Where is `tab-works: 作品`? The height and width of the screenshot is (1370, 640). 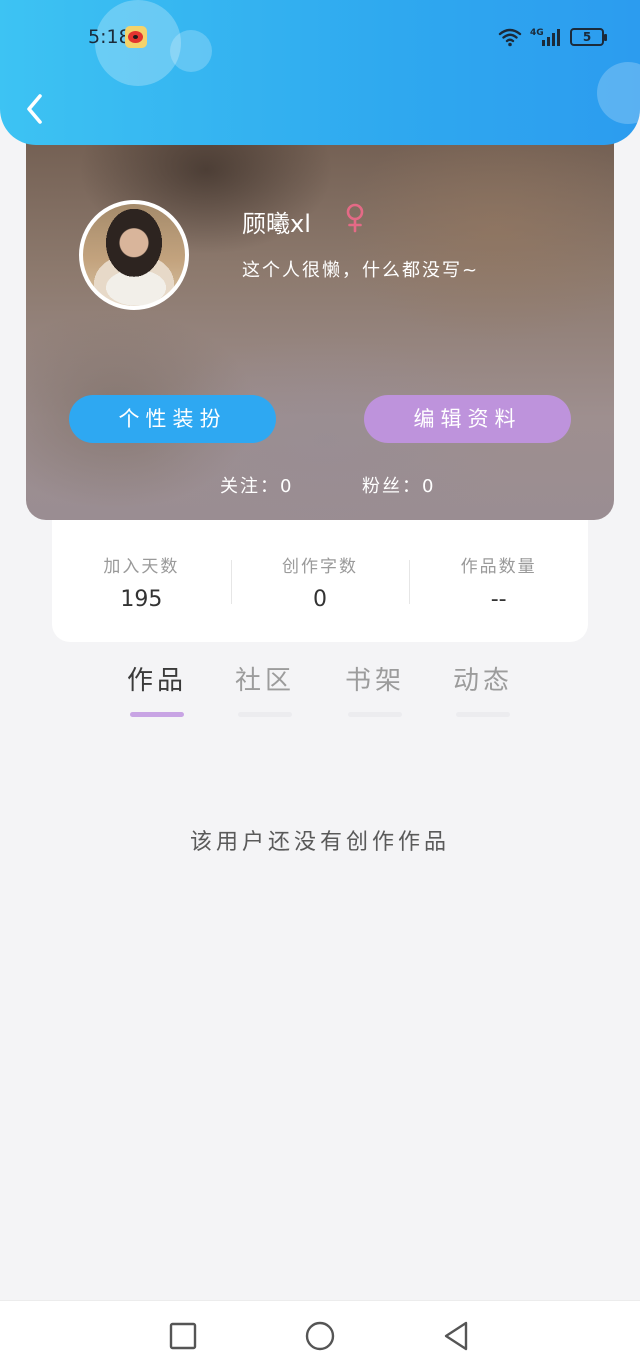
tab-works: 作品 is located at coordinates (157, 688).